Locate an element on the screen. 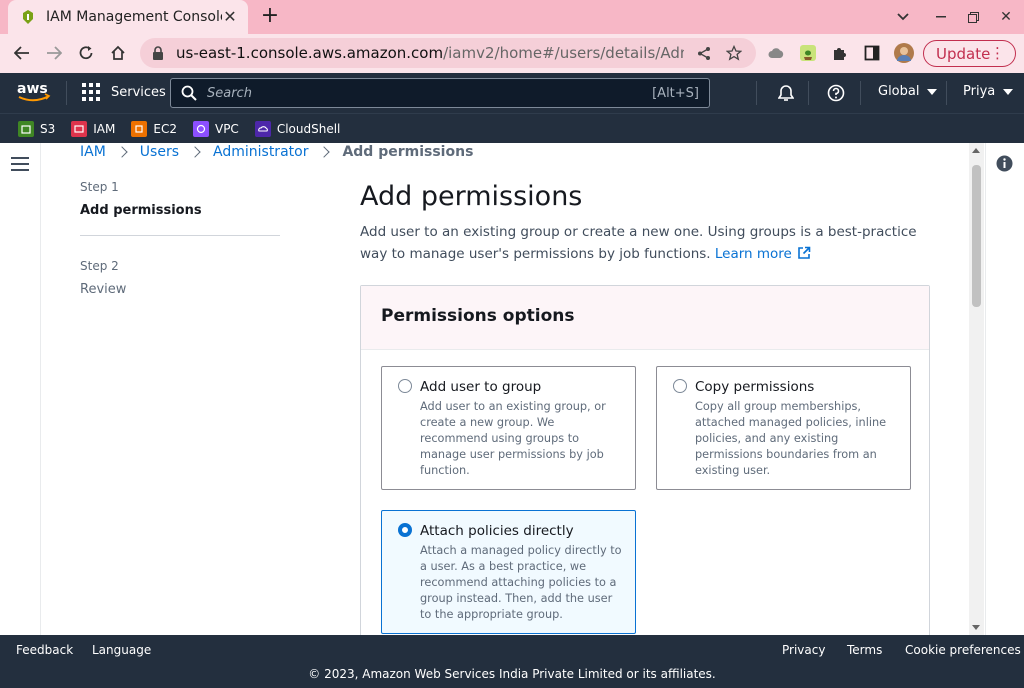 The height and width of the screenshot is (688, 1024). tab-close-icon: ✕ is located at coordinates (230, 17).